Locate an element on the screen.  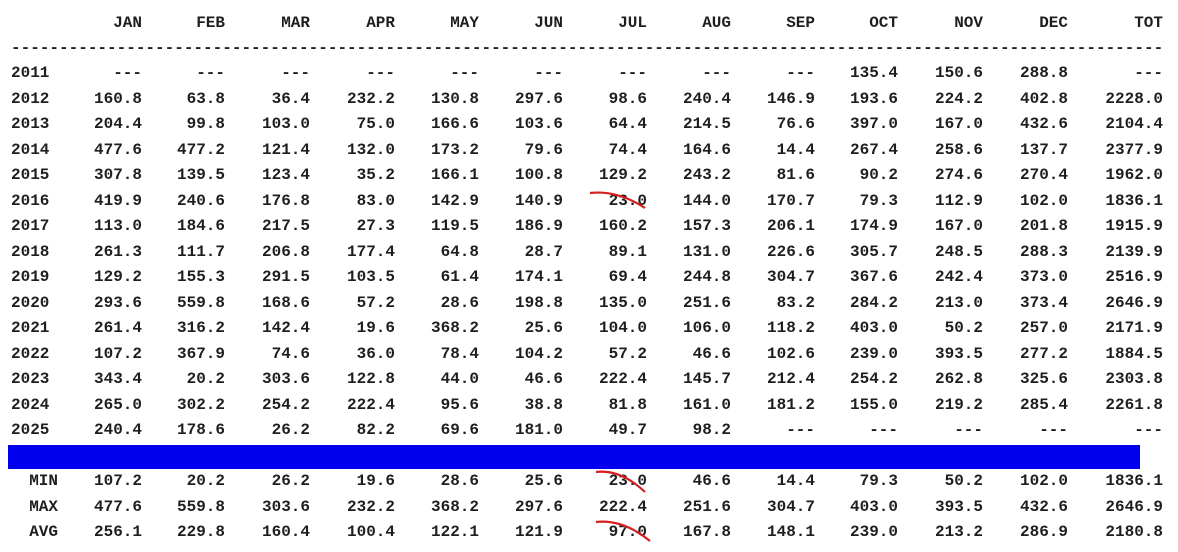
year-label: 2016 is located at coordinates (30, 200).